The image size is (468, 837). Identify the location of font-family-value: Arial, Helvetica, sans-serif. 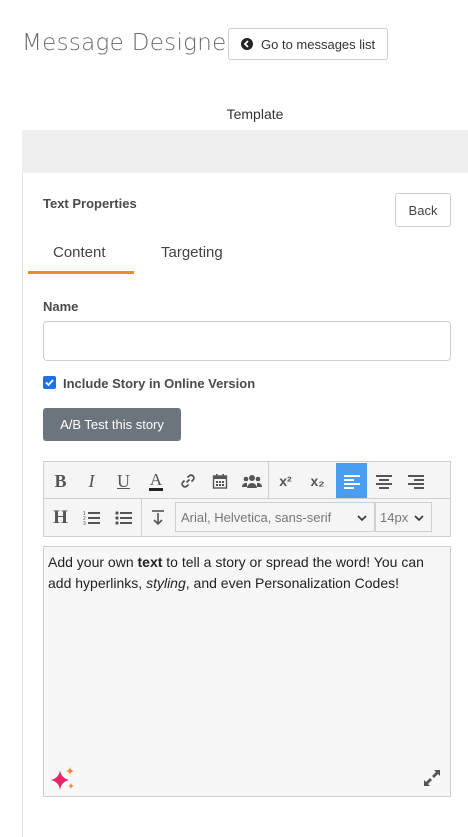
(256, 517).